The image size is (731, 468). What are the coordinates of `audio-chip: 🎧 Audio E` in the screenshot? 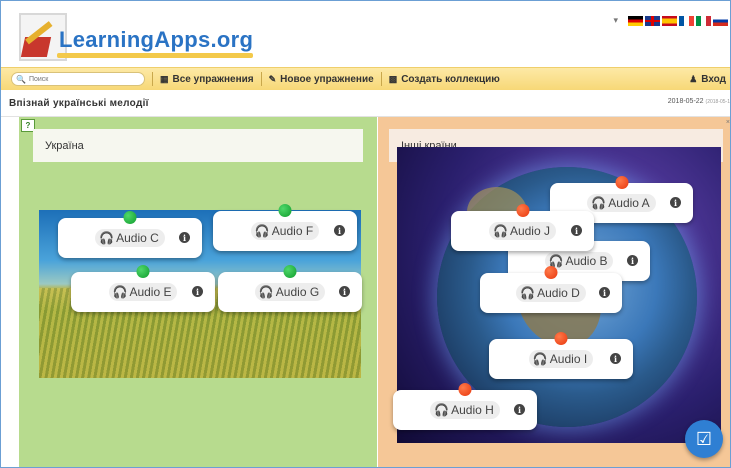 It's located at (143, 292).